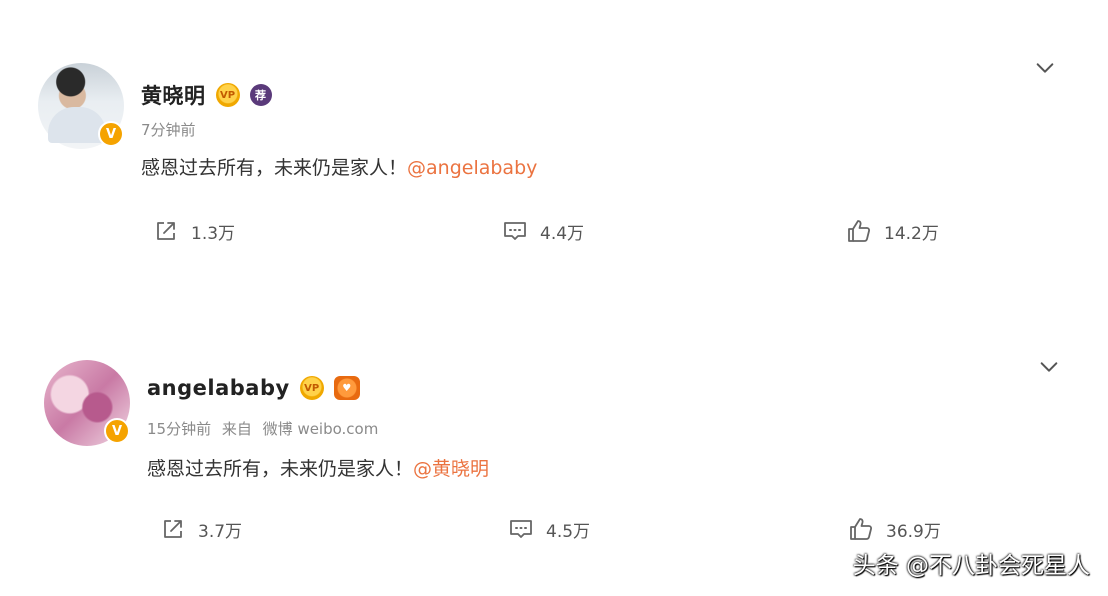 The width and height of the screenshot is (1108, 596). I want to click on post-meta: 15分钟前 来自 微博 weibo.com, so click(262, 428).